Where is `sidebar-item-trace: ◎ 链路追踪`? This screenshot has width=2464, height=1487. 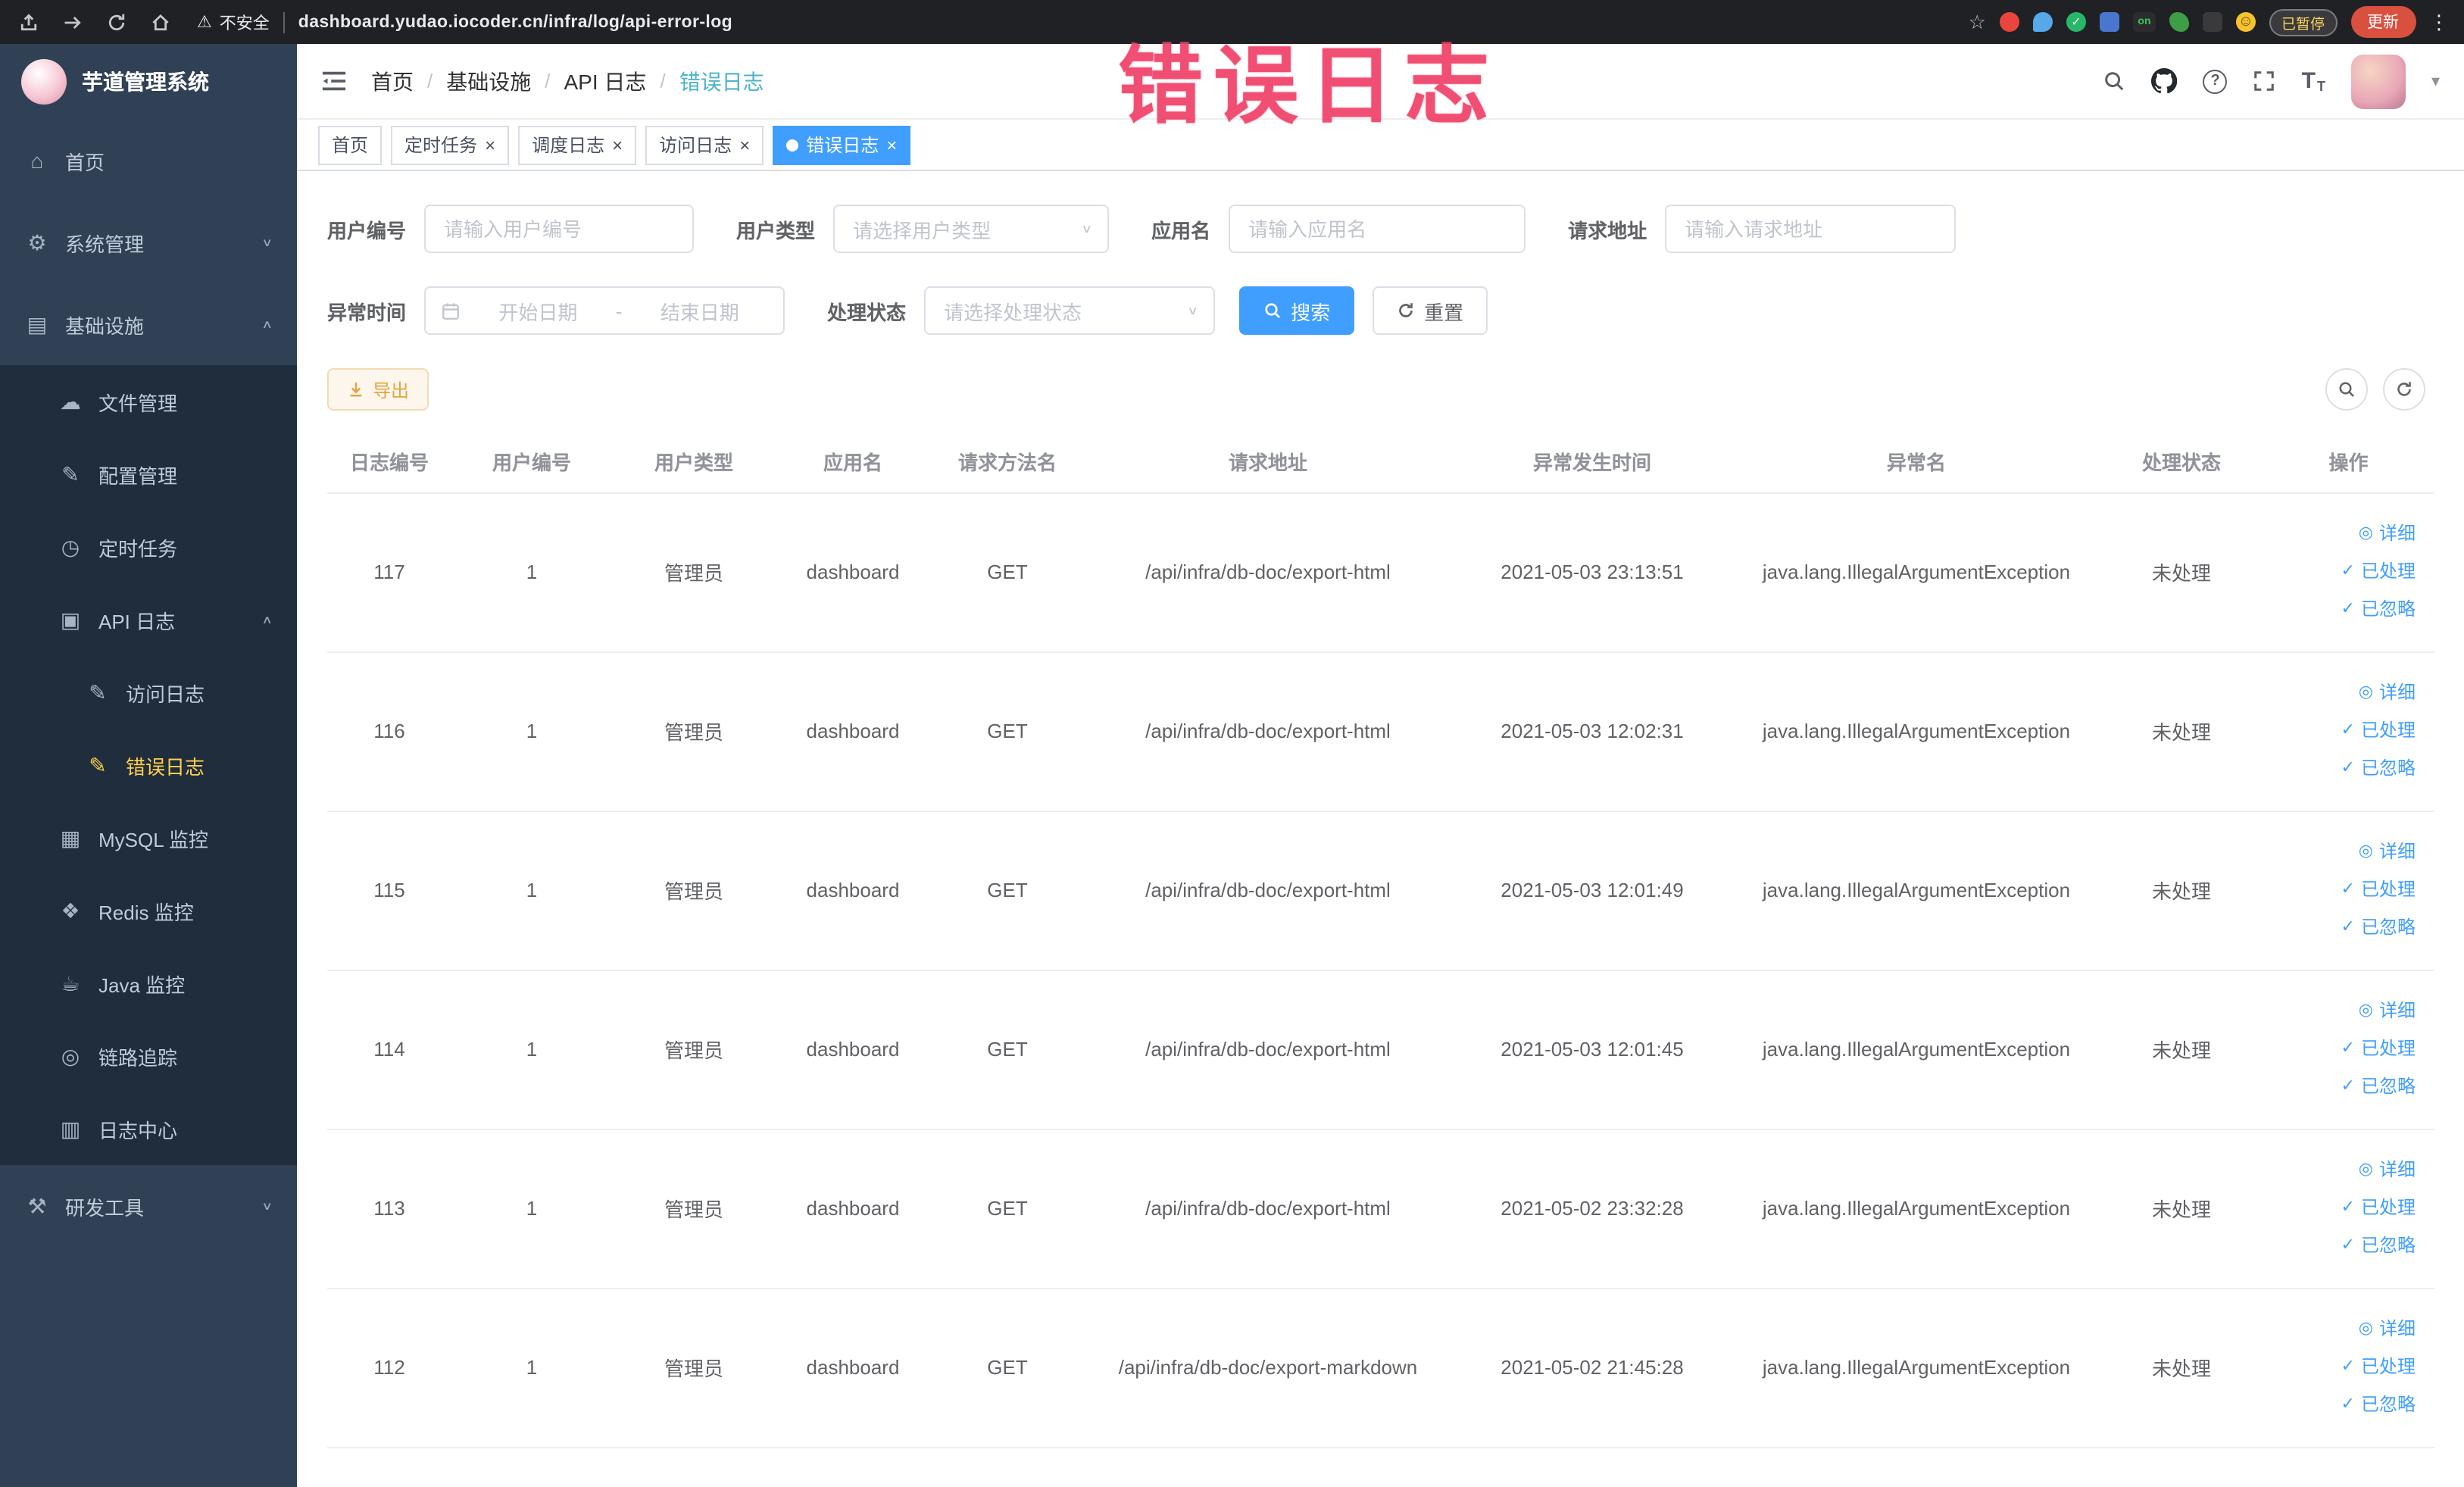 sidebar-item-trace: ◎ 链路追踪 is located at coordinates (148, 1056).